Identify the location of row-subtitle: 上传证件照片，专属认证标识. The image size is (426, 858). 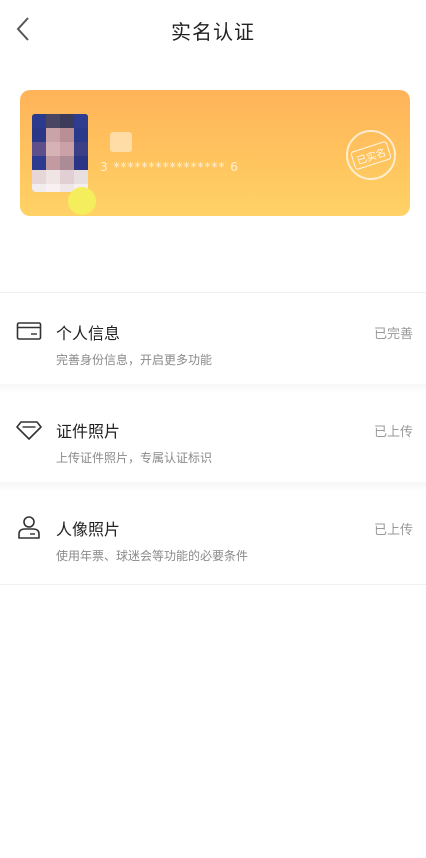
(134, 458).